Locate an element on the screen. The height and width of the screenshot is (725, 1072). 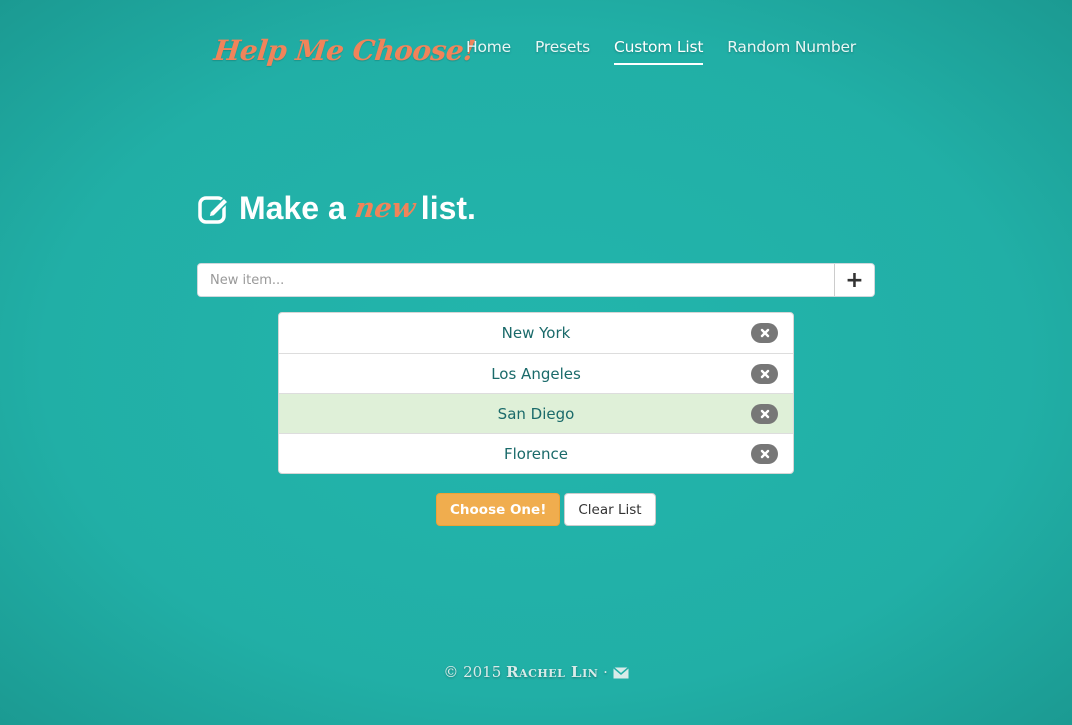
title-accent: new is located at coordinates (384, 208).